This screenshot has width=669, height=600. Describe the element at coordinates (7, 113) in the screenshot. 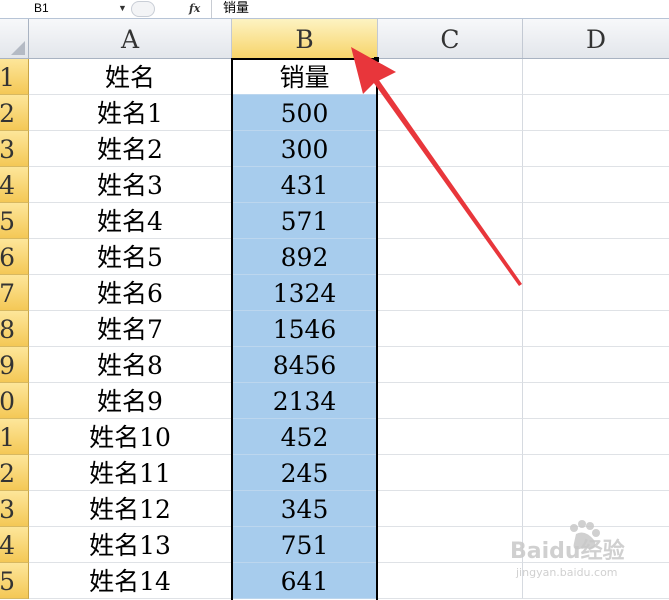

I see `row-number: 2` at that location.